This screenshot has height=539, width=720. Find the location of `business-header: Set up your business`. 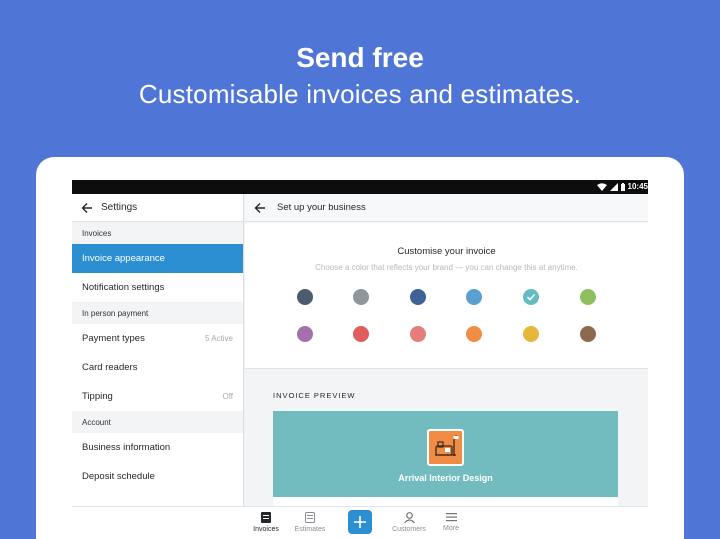

business-header: Set up your business is located at coordinates (446, 208).